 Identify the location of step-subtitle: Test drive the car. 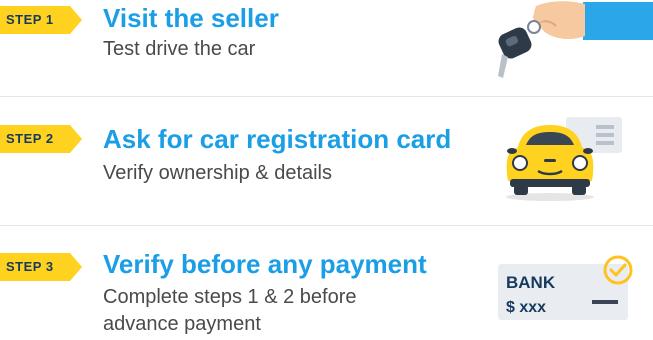
(179, 49).